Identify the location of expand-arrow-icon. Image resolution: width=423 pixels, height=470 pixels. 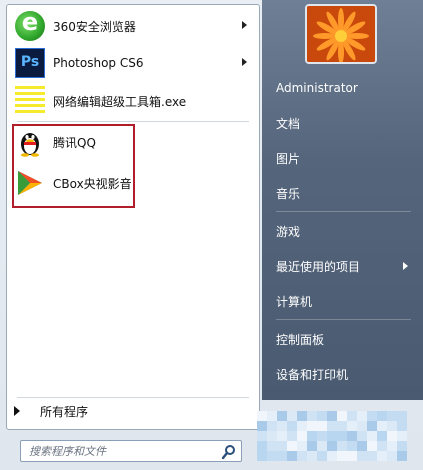
(17, 411).